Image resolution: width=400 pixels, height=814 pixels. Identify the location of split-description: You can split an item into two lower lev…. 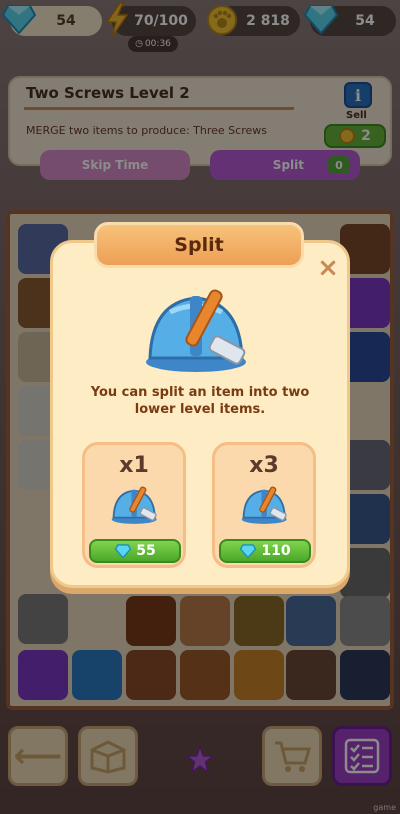
(200, 401).